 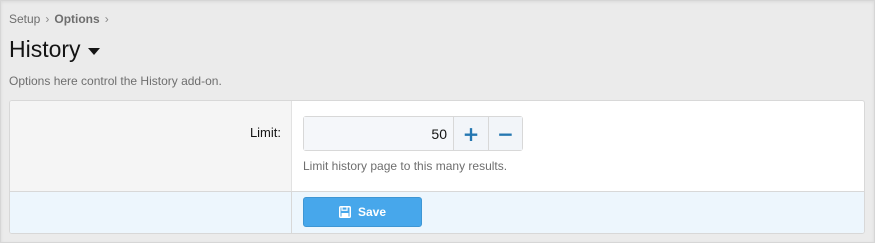 I want to click on save-label: Save, so click(x=372, y=212).